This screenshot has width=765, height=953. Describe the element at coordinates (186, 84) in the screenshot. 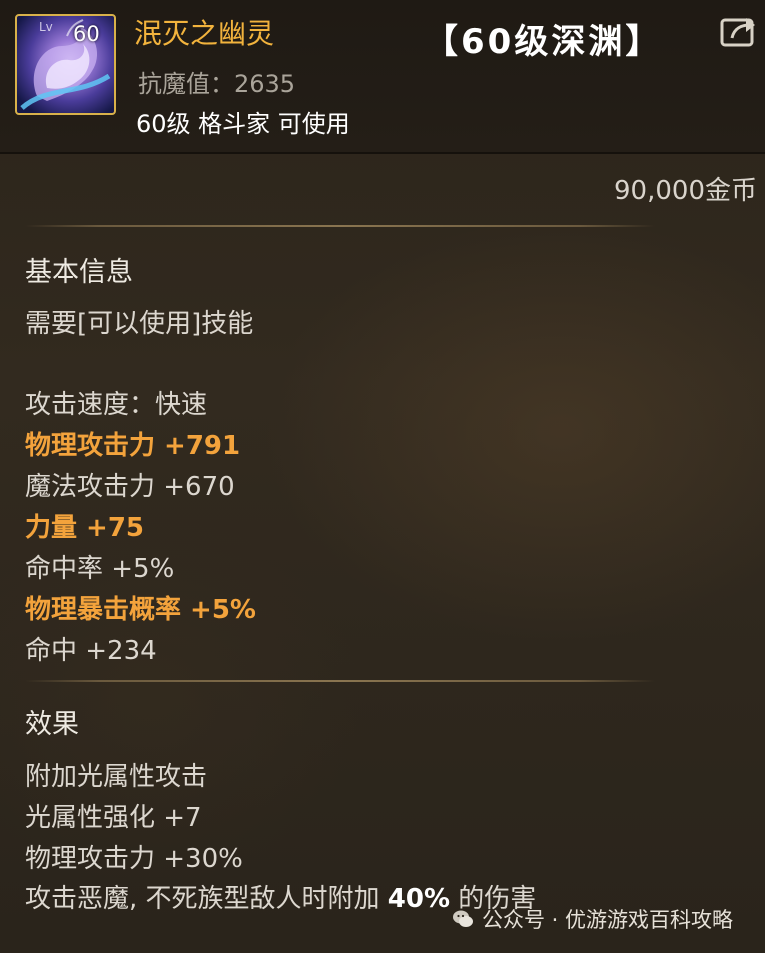

I see `resist-label: 抗魔值：` at that location.